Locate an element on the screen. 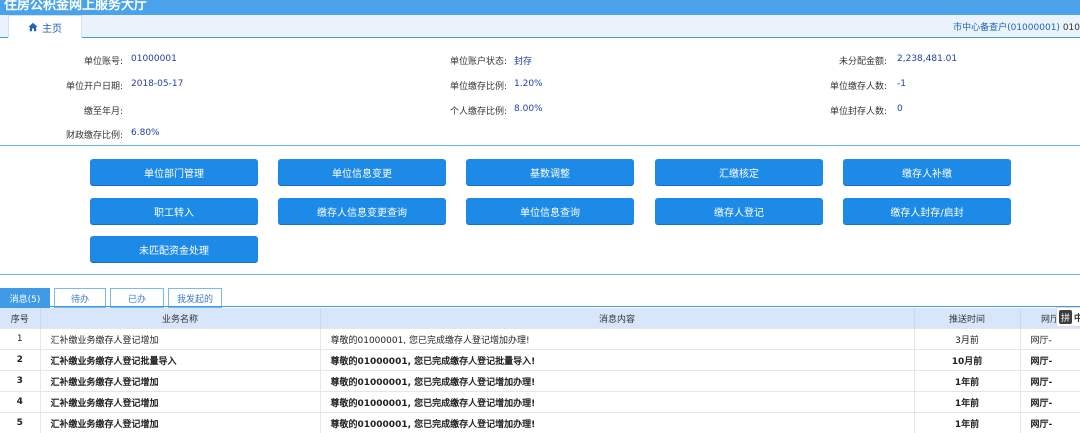 The image size is (1080, 433). personal-ratio-label: 个人缴存比例: is located at coordinates (478, 110).